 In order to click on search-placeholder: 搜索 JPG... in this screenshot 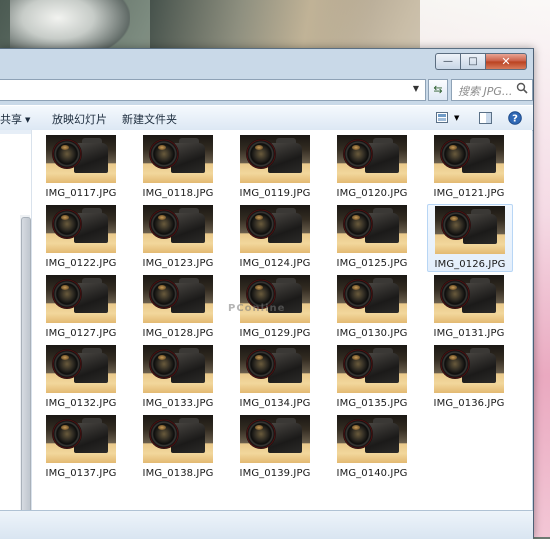, I will do `click(485, 91)`.